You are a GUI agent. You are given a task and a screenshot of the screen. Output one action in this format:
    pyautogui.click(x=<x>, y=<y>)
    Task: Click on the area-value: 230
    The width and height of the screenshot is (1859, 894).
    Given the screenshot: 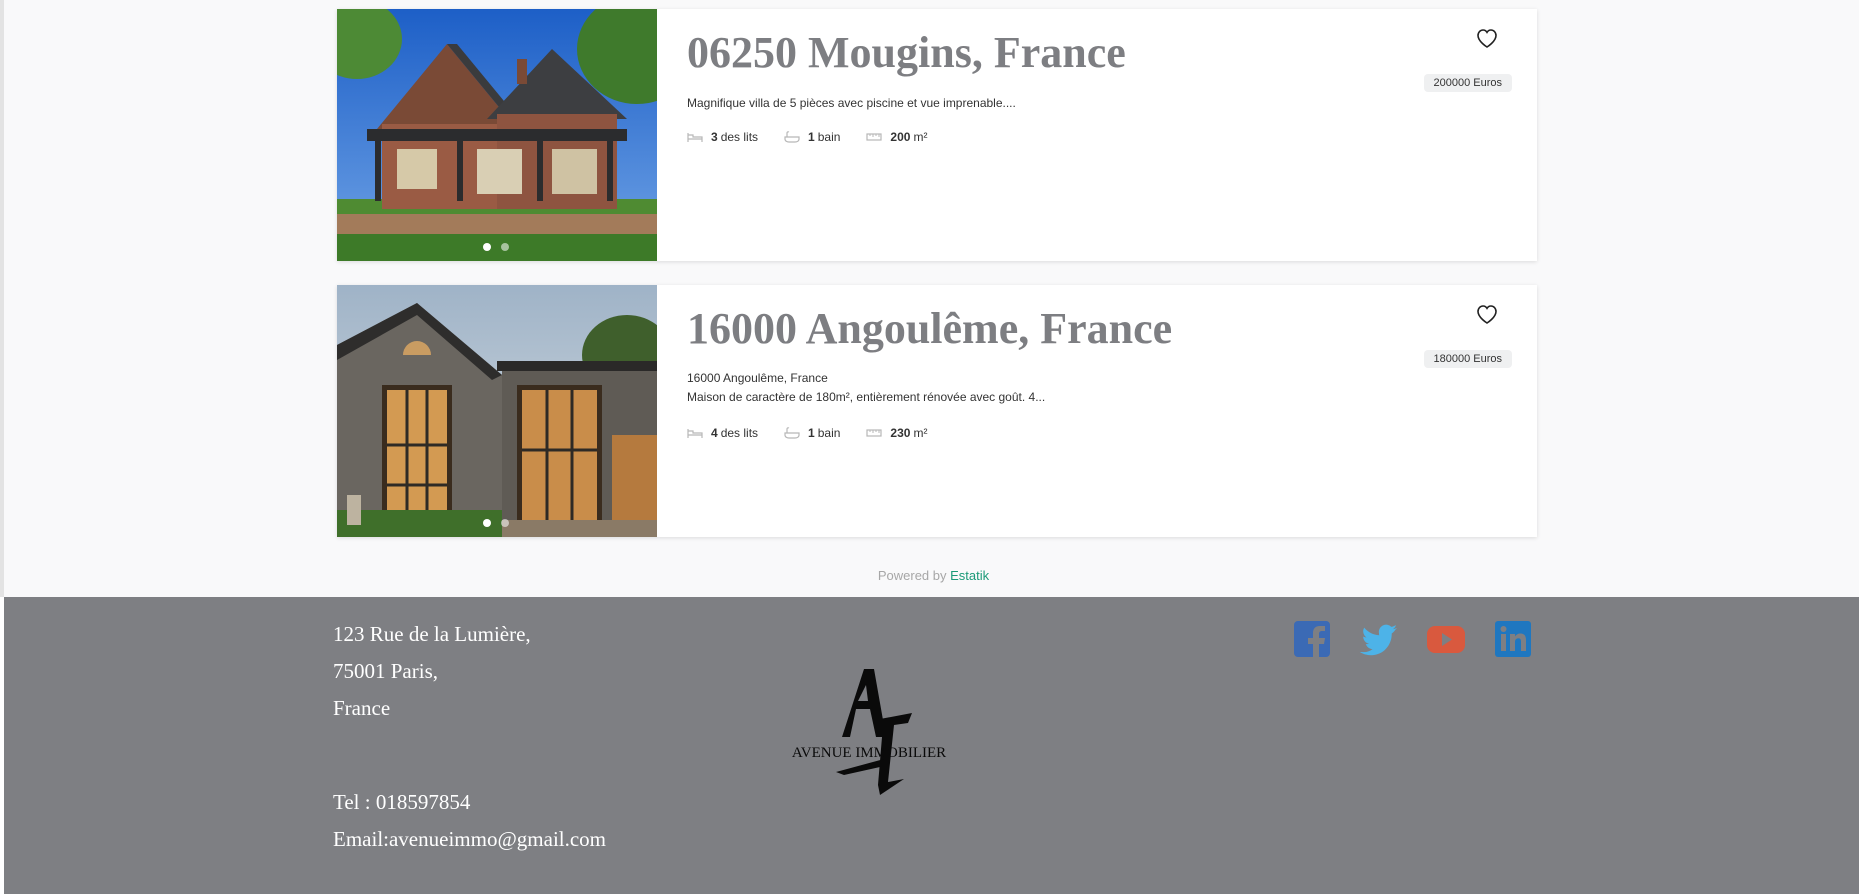 What is the action you would take?
    pyautogui.click(x=900, y=433)
    